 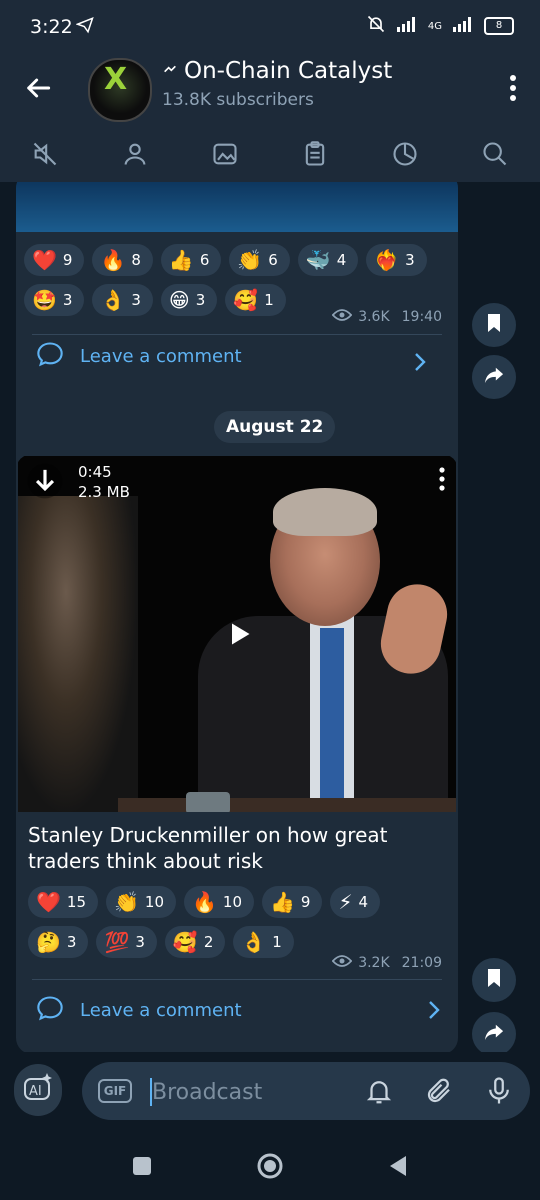 I want to click on video-frame-table, so click(x=287, y=805).